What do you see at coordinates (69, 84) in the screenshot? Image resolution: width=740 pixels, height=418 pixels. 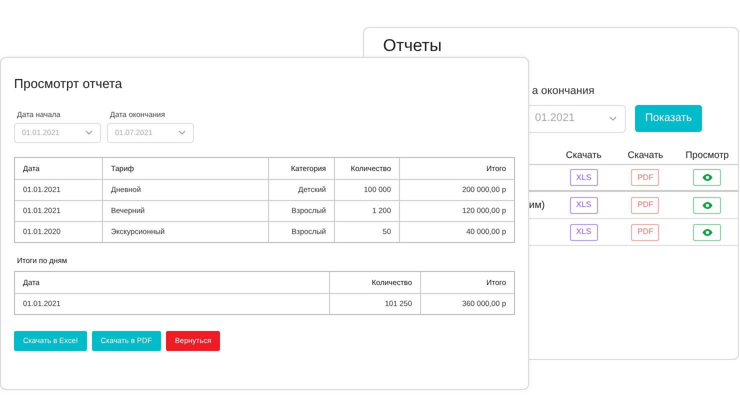 I see `window-title: Просмотрт отчета` at bounding box center [69, 84].